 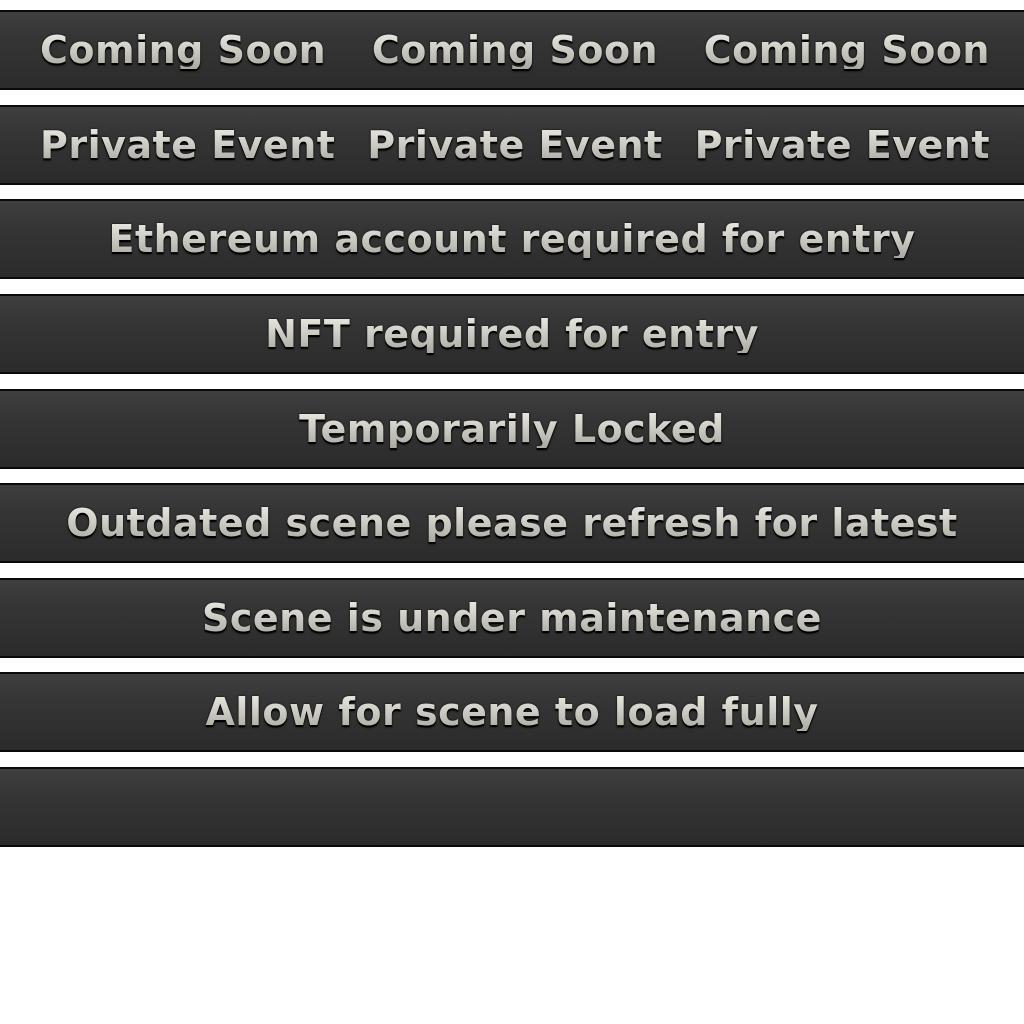 I want to click on banner-ethereum-required: Ethereum account required for entry, so click(x=512, y=239).